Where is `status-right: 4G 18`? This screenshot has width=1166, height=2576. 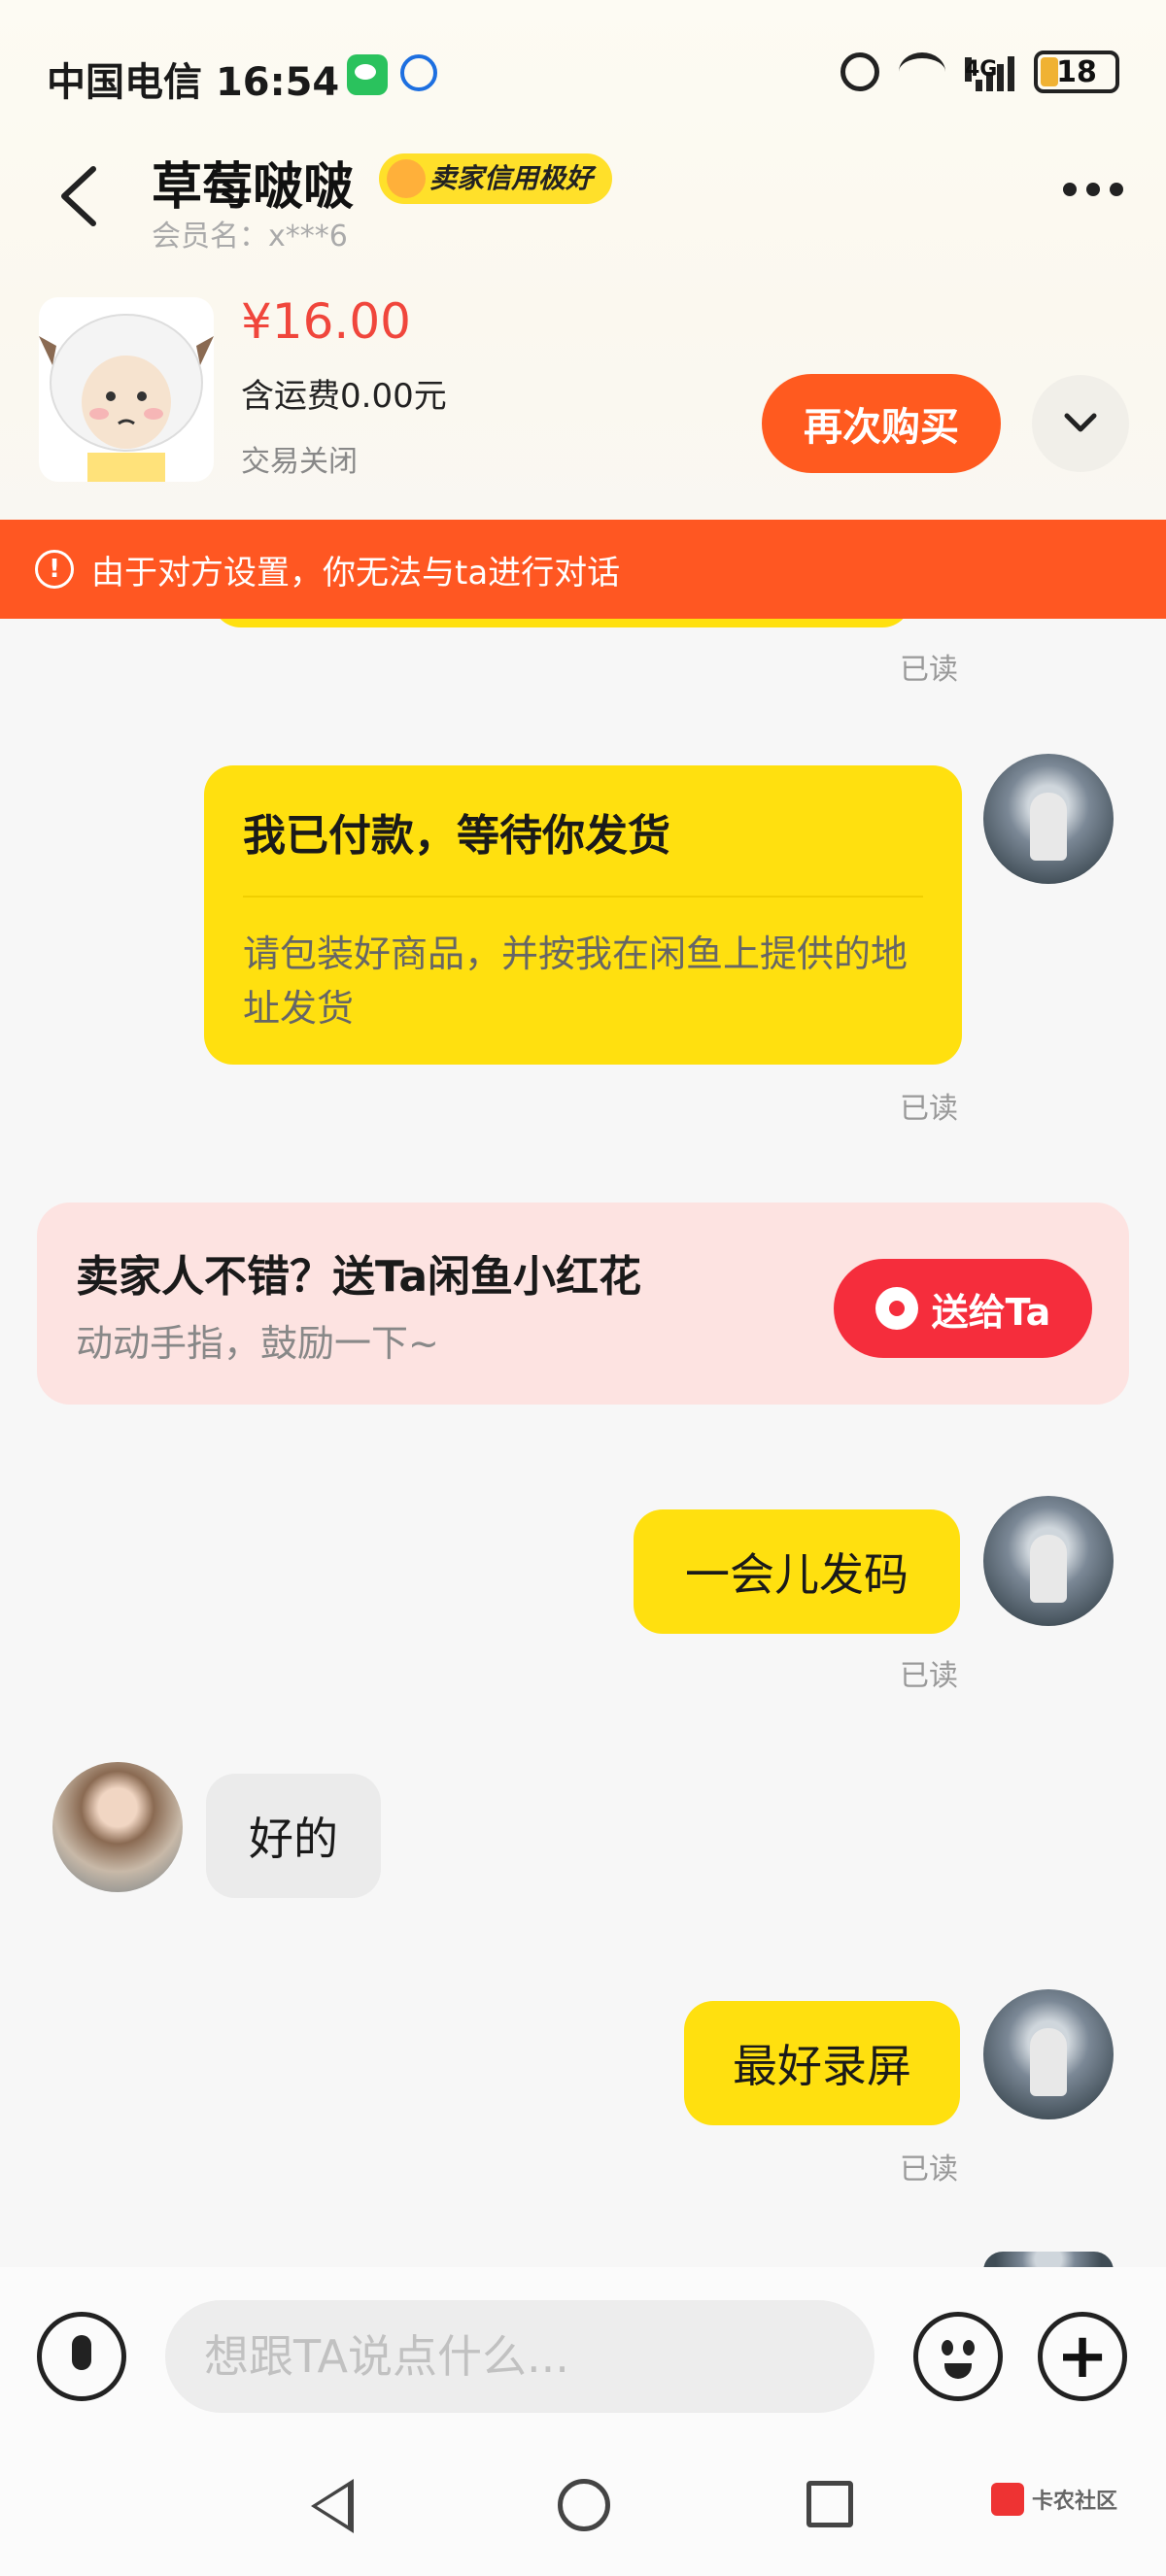
status-right: 4G 18 is located at coordinates (979, 72).